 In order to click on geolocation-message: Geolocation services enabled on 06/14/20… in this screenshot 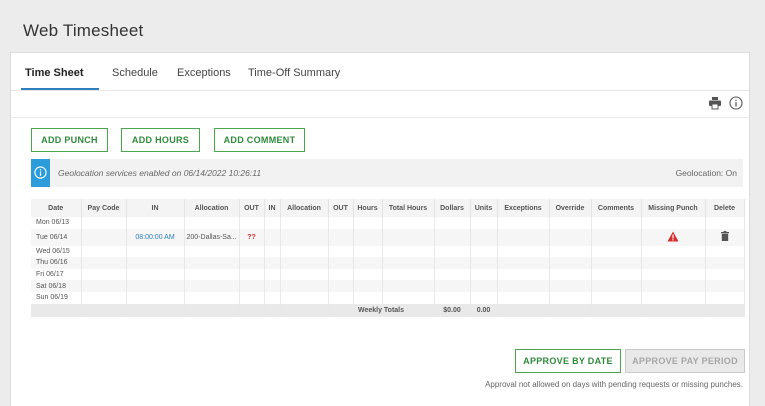, I will do `click(160, 173)`.